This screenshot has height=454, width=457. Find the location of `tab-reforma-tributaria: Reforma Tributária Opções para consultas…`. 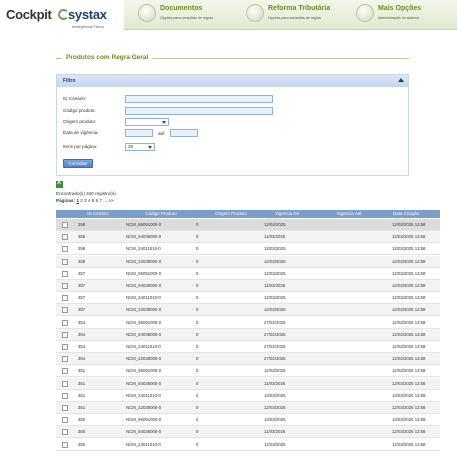

tab-reforma-tributaria: Reforma Tributária Opções para consultas… is located at coordinates (292, 15).